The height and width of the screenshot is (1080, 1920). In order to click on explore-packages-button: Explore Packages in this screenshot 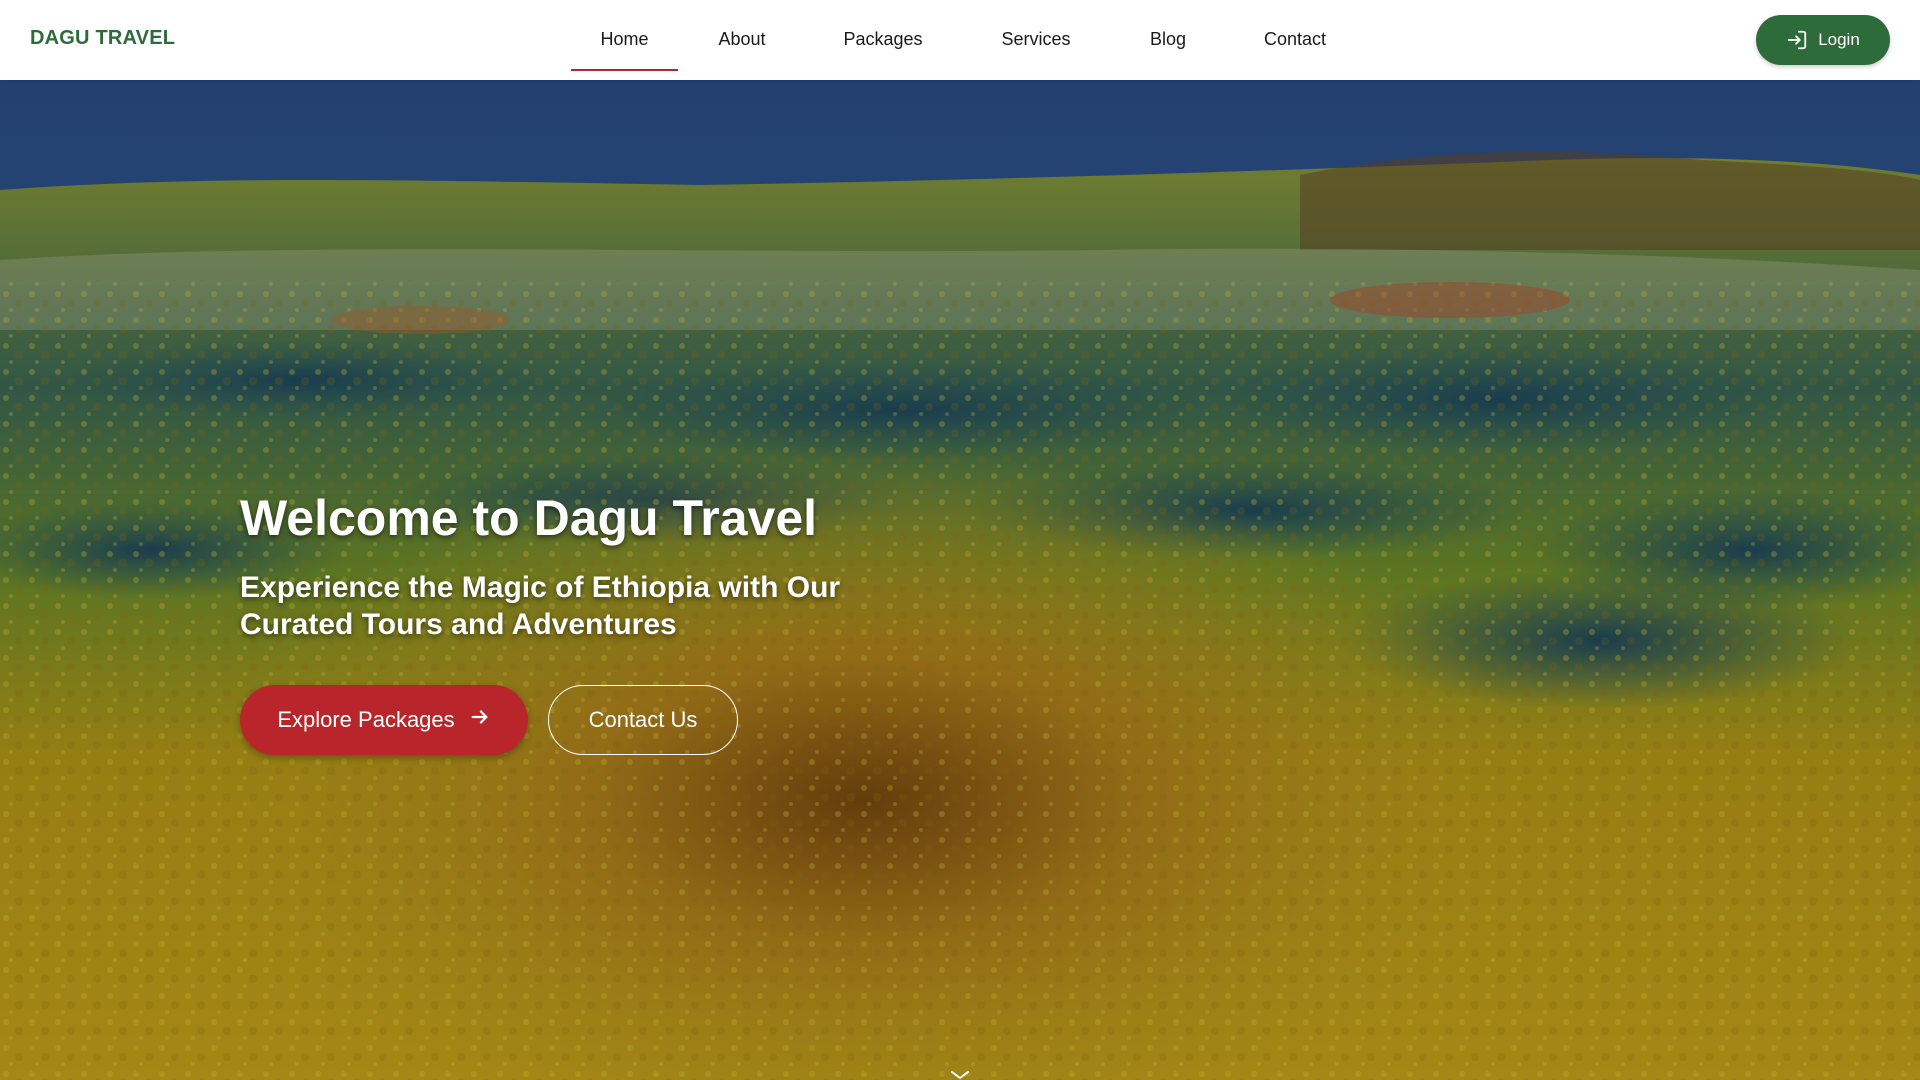, I will do `click(384, 720)`.